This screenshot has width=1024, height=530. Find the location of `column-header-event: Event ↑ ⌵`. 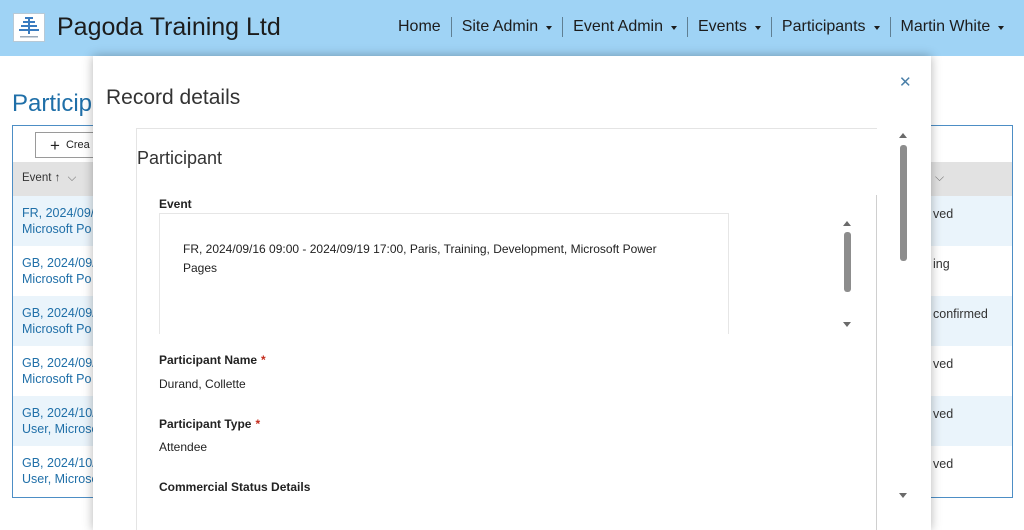

column-header-event: Event ↑ ⌵ is located at coordinates (49, 178).